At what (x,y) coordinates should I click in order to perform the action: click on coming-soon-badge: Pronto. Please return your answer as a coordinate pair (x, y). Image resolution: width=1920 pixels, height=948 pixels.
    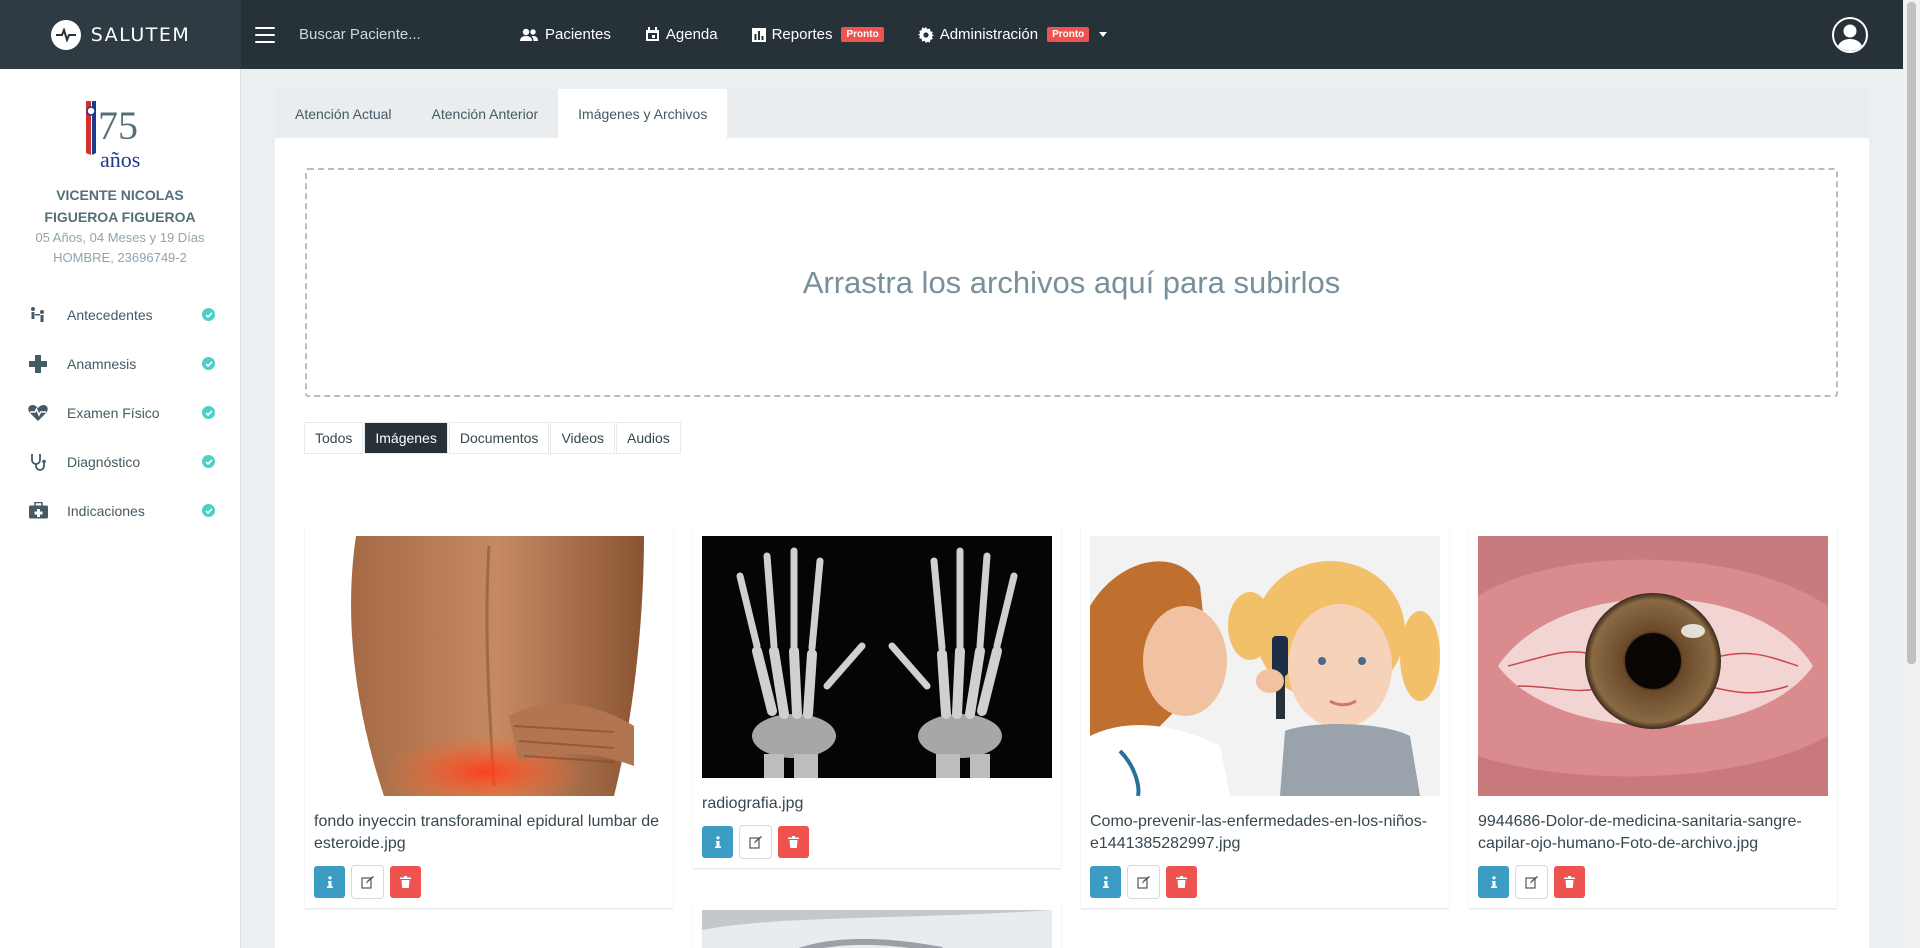
    Looking at the image, I should click on (1068, 34).